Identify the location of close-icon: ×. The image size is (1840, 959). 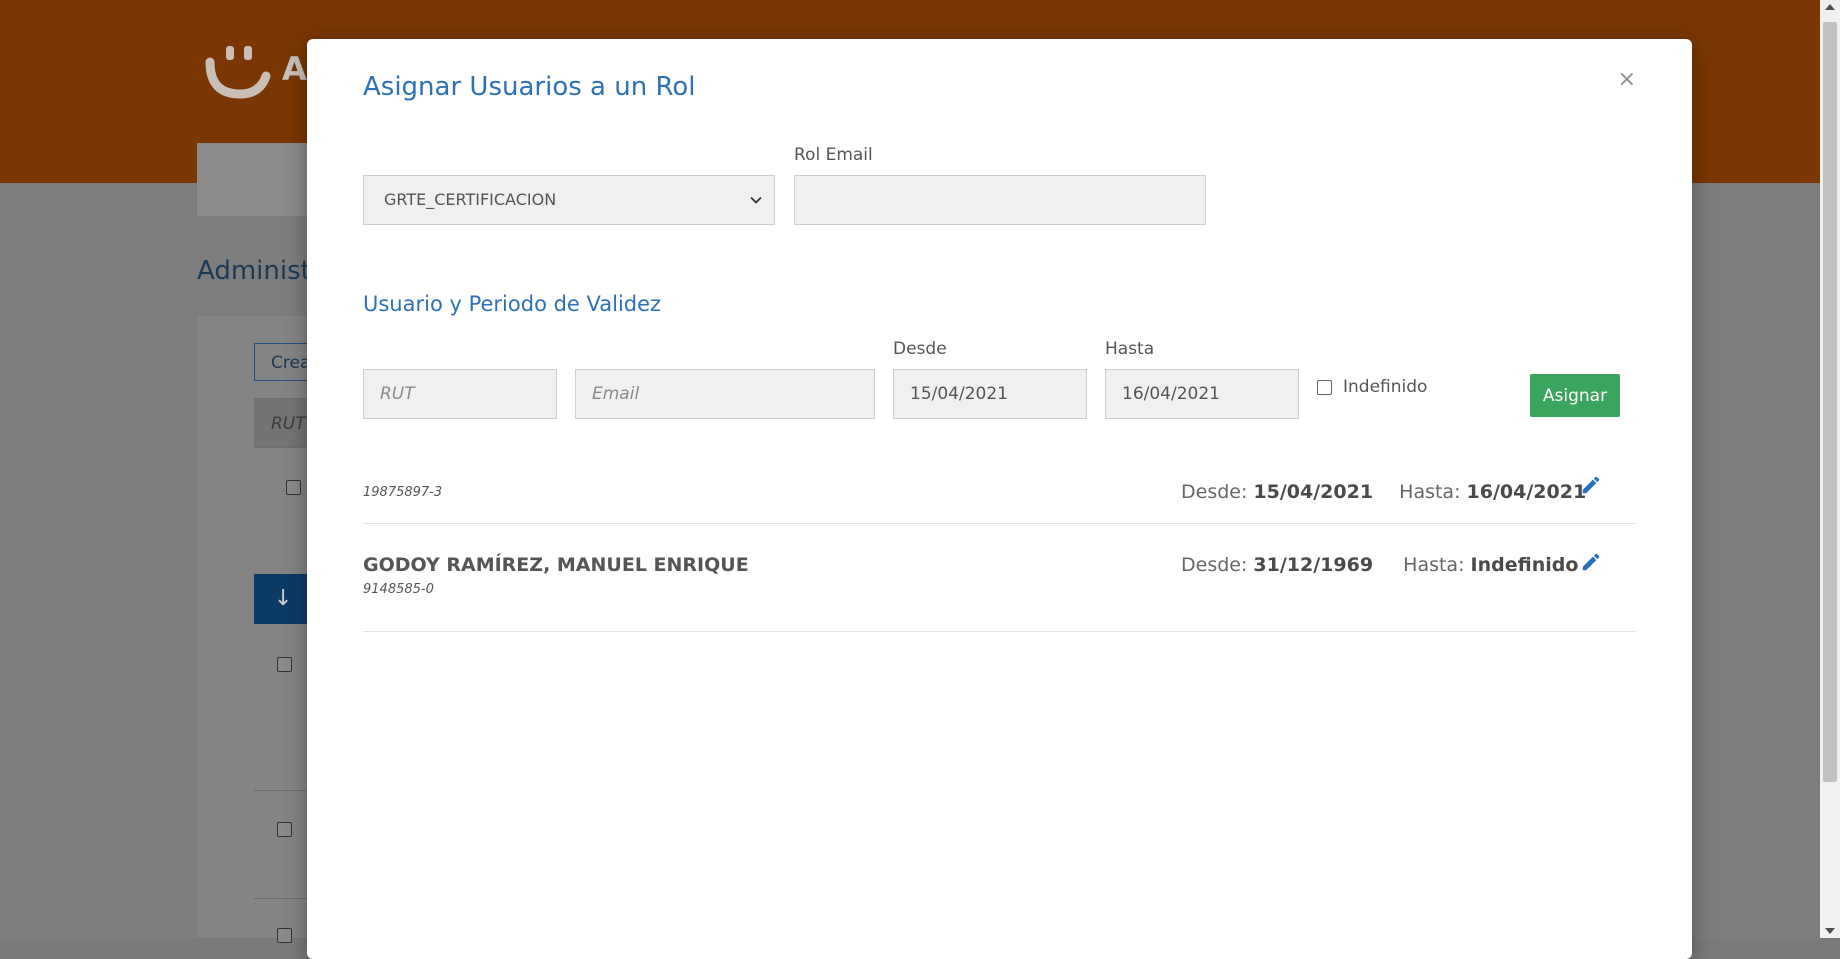
(1627, 80).